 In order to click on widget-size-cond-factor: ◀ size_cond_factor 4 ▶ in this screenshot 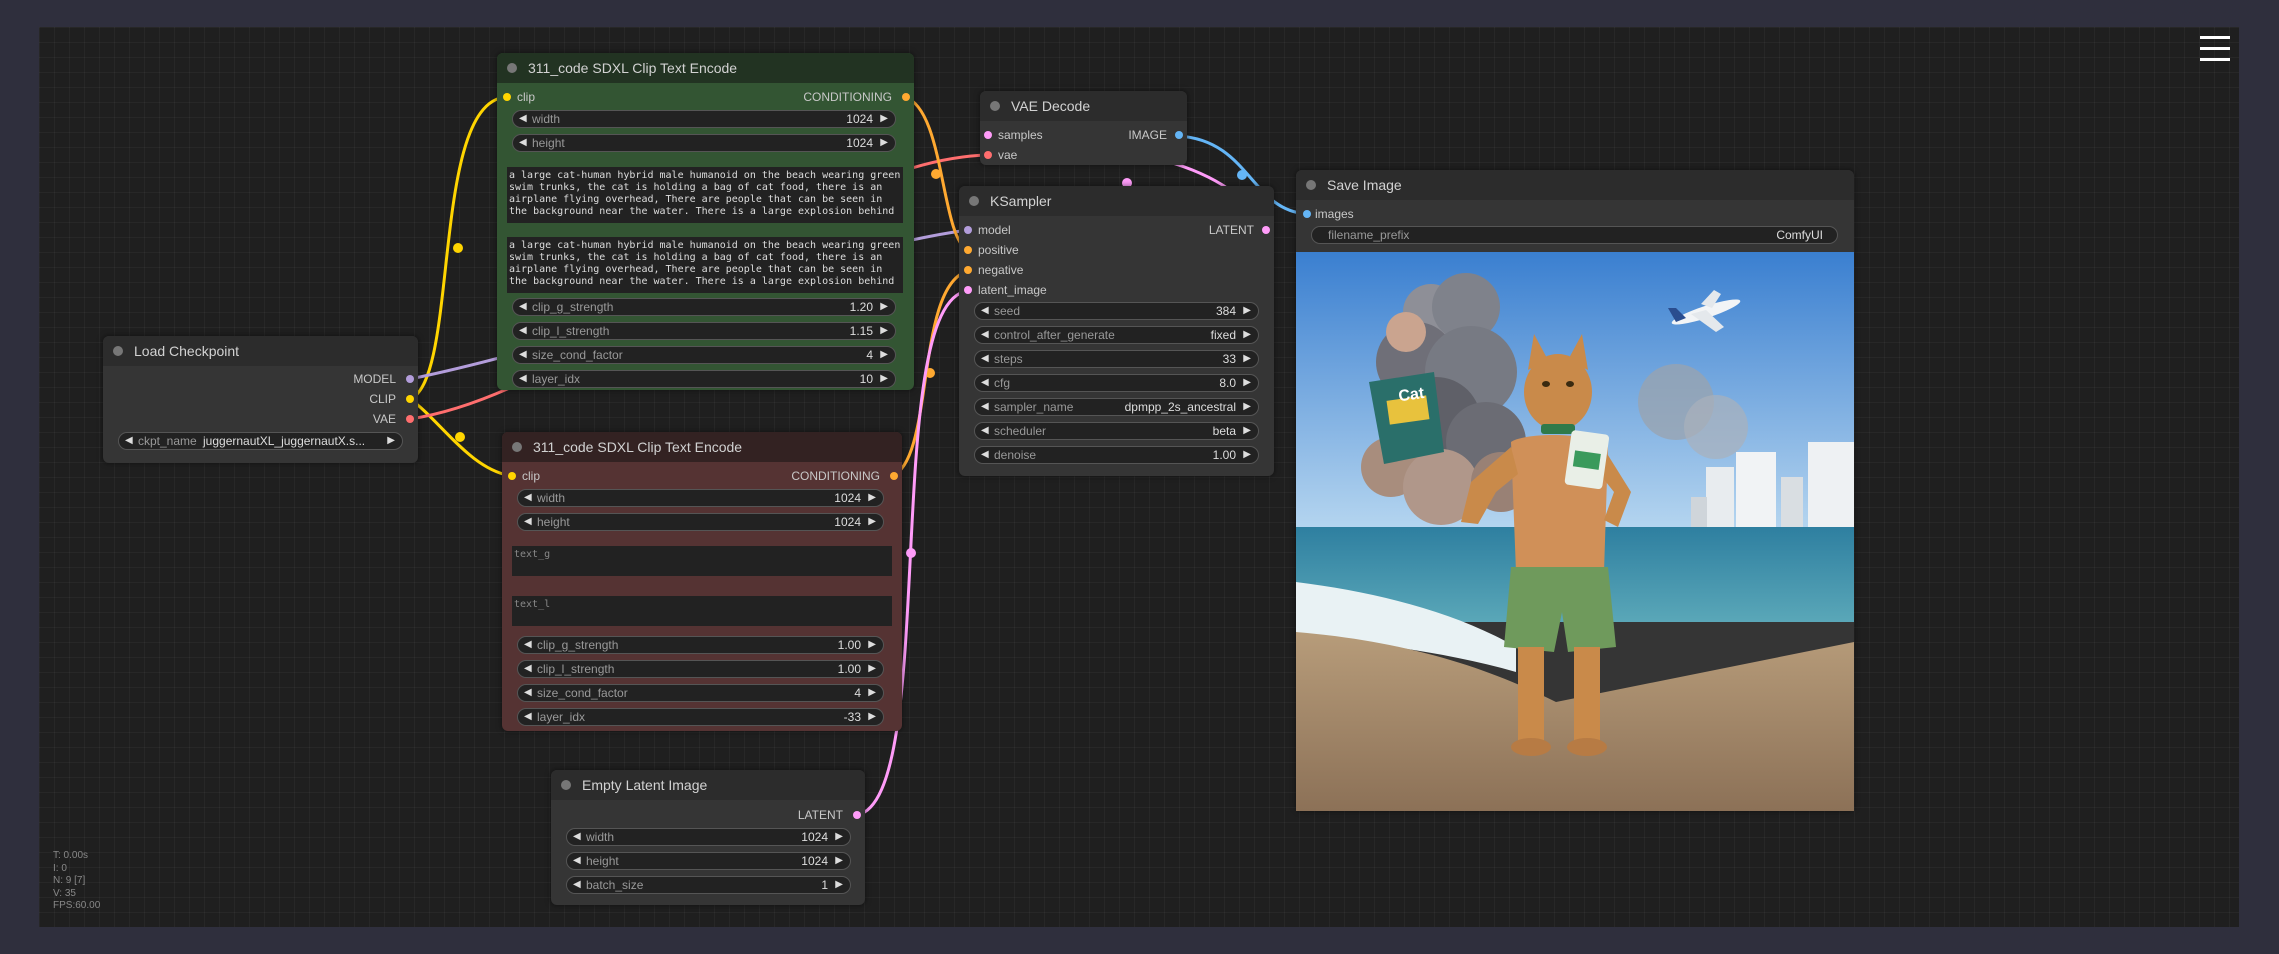, I will do `click(700, 693)`.